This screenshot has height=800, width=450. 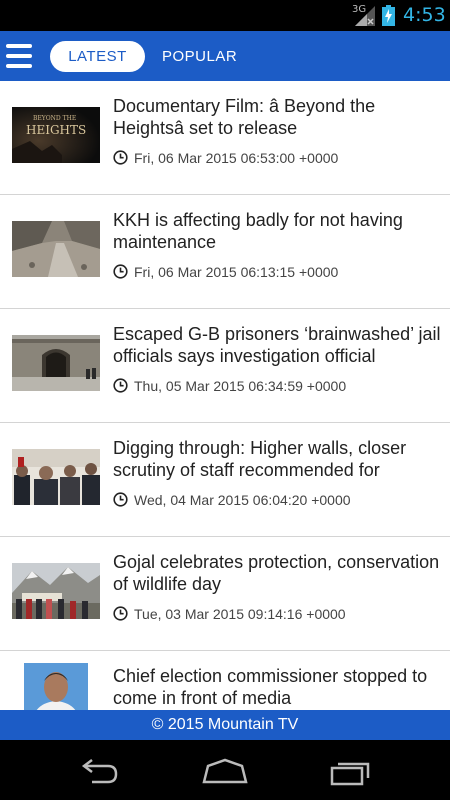 What do you see at coordinates (240, 614) in the screenshot?
I see `article-date: Tue, 03 Mar 2015 09:14:16 +0000` at bounding box center [240, 614].